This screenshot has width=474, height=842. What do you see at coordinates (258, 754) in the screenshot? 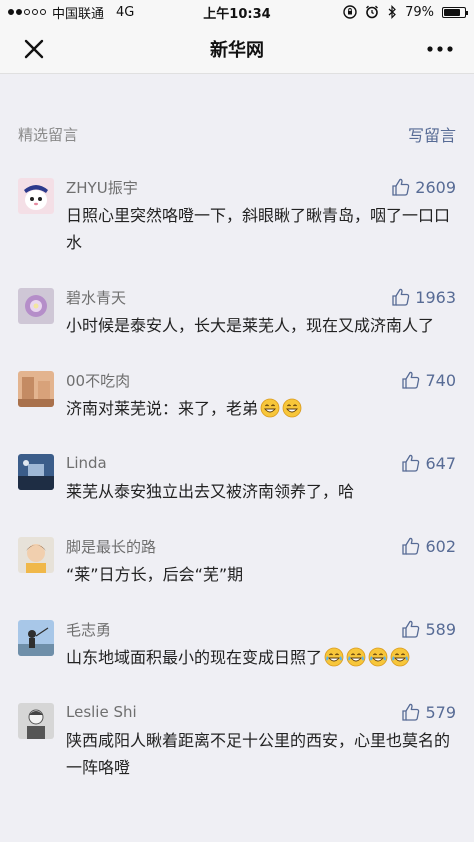
I see `comment-body: 陕西咸阳人瞅着距离不足十公里的西安，心里也莫名的一阵咯噔` at bounding box center [258, 754].